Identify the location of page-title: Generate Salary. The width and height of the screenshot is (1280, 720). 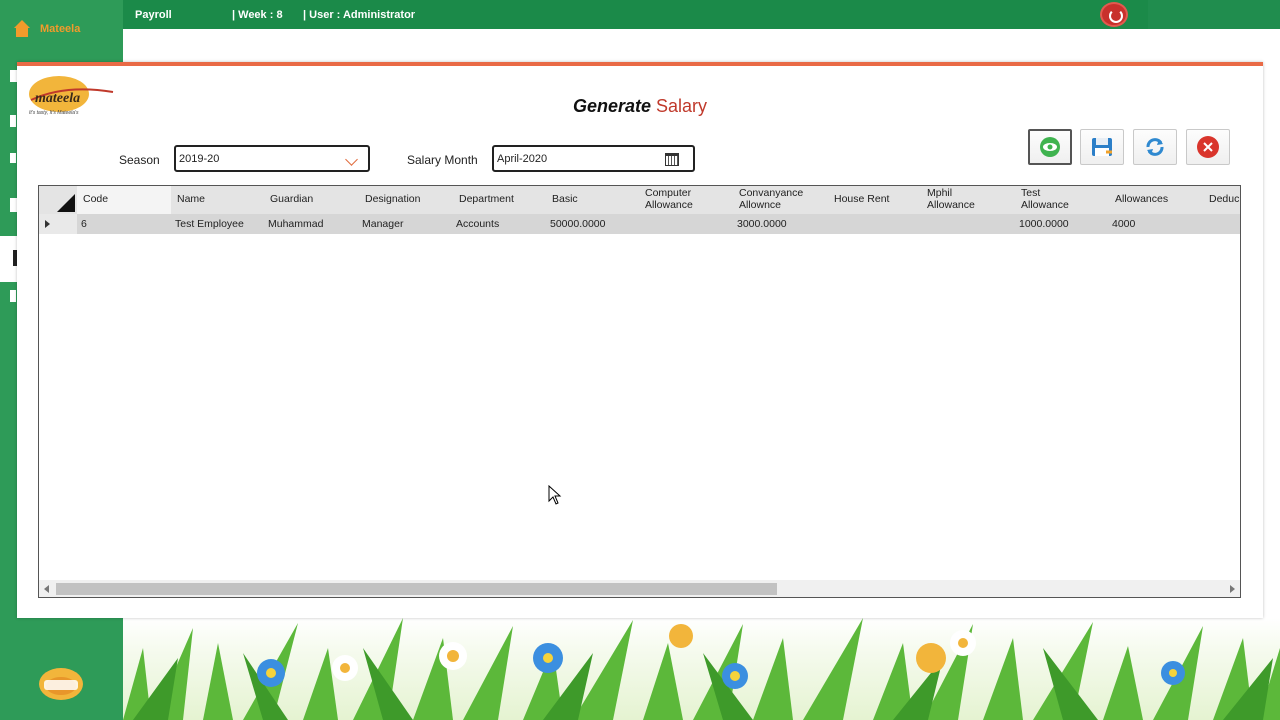
(640, 106).